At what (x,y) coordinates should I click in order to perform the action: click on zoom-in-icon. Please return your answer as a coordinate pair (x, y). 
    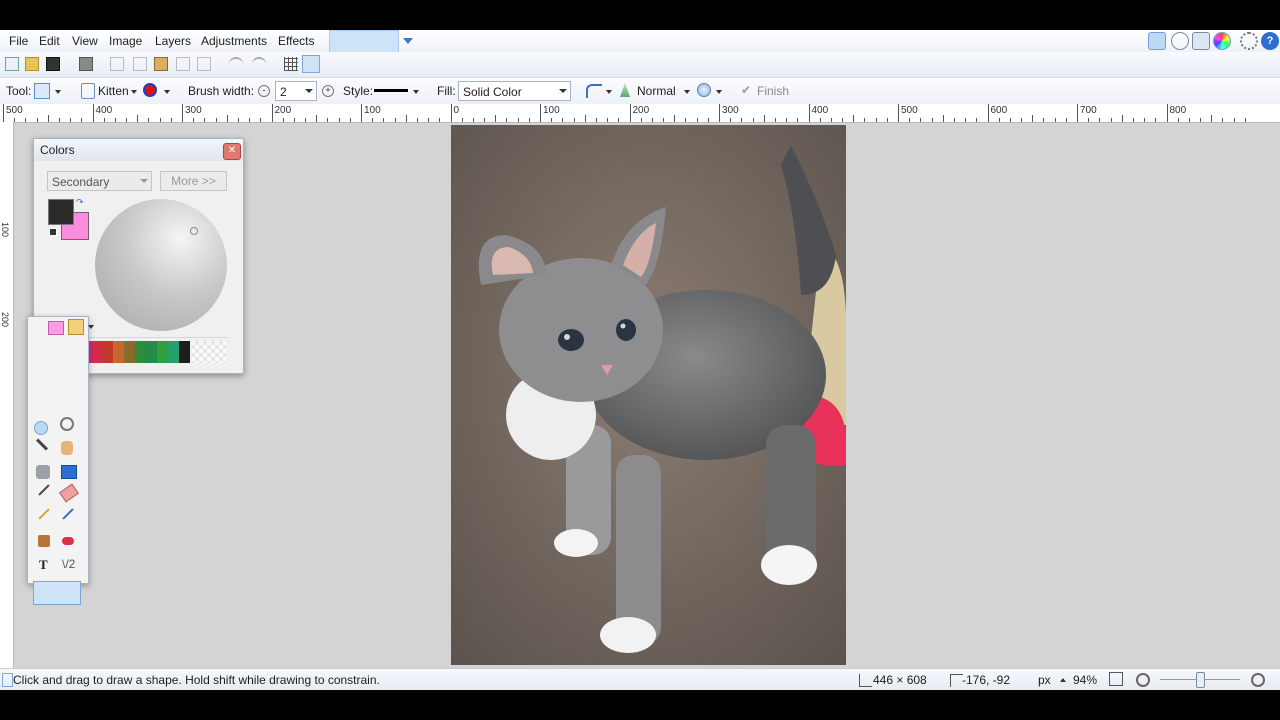
    Looking at the image, I should click on (1258, 680).